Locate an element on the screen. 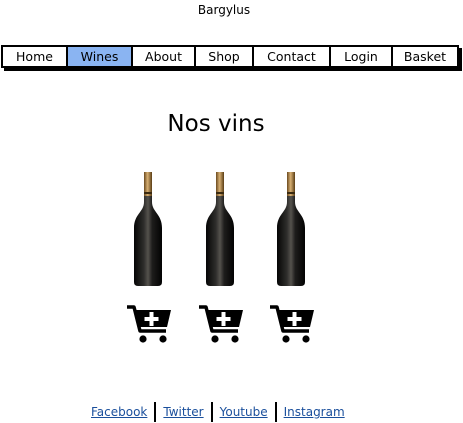 The height and width of the screenshot is (423, 463). instagram-link: Instagram is located at coordinates (314, 412).